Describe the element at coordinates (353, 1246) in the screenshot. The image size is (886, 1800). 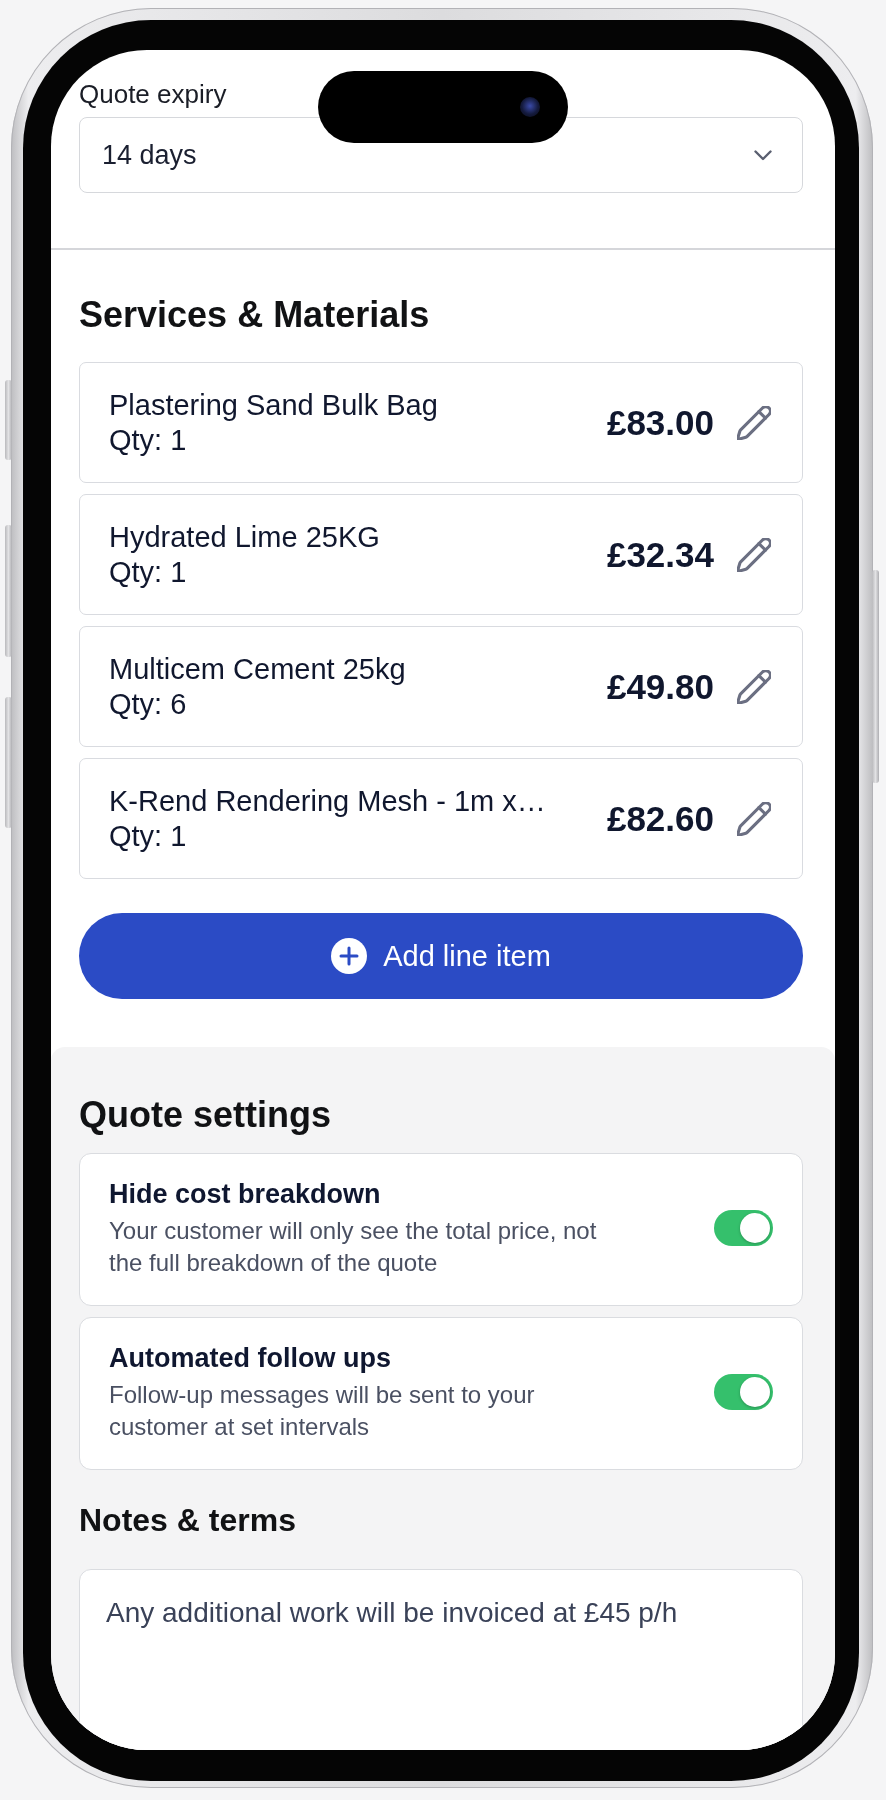
I see `setting-description: Your customer will only see the total price, not the full breakdown of the quote` at that location.